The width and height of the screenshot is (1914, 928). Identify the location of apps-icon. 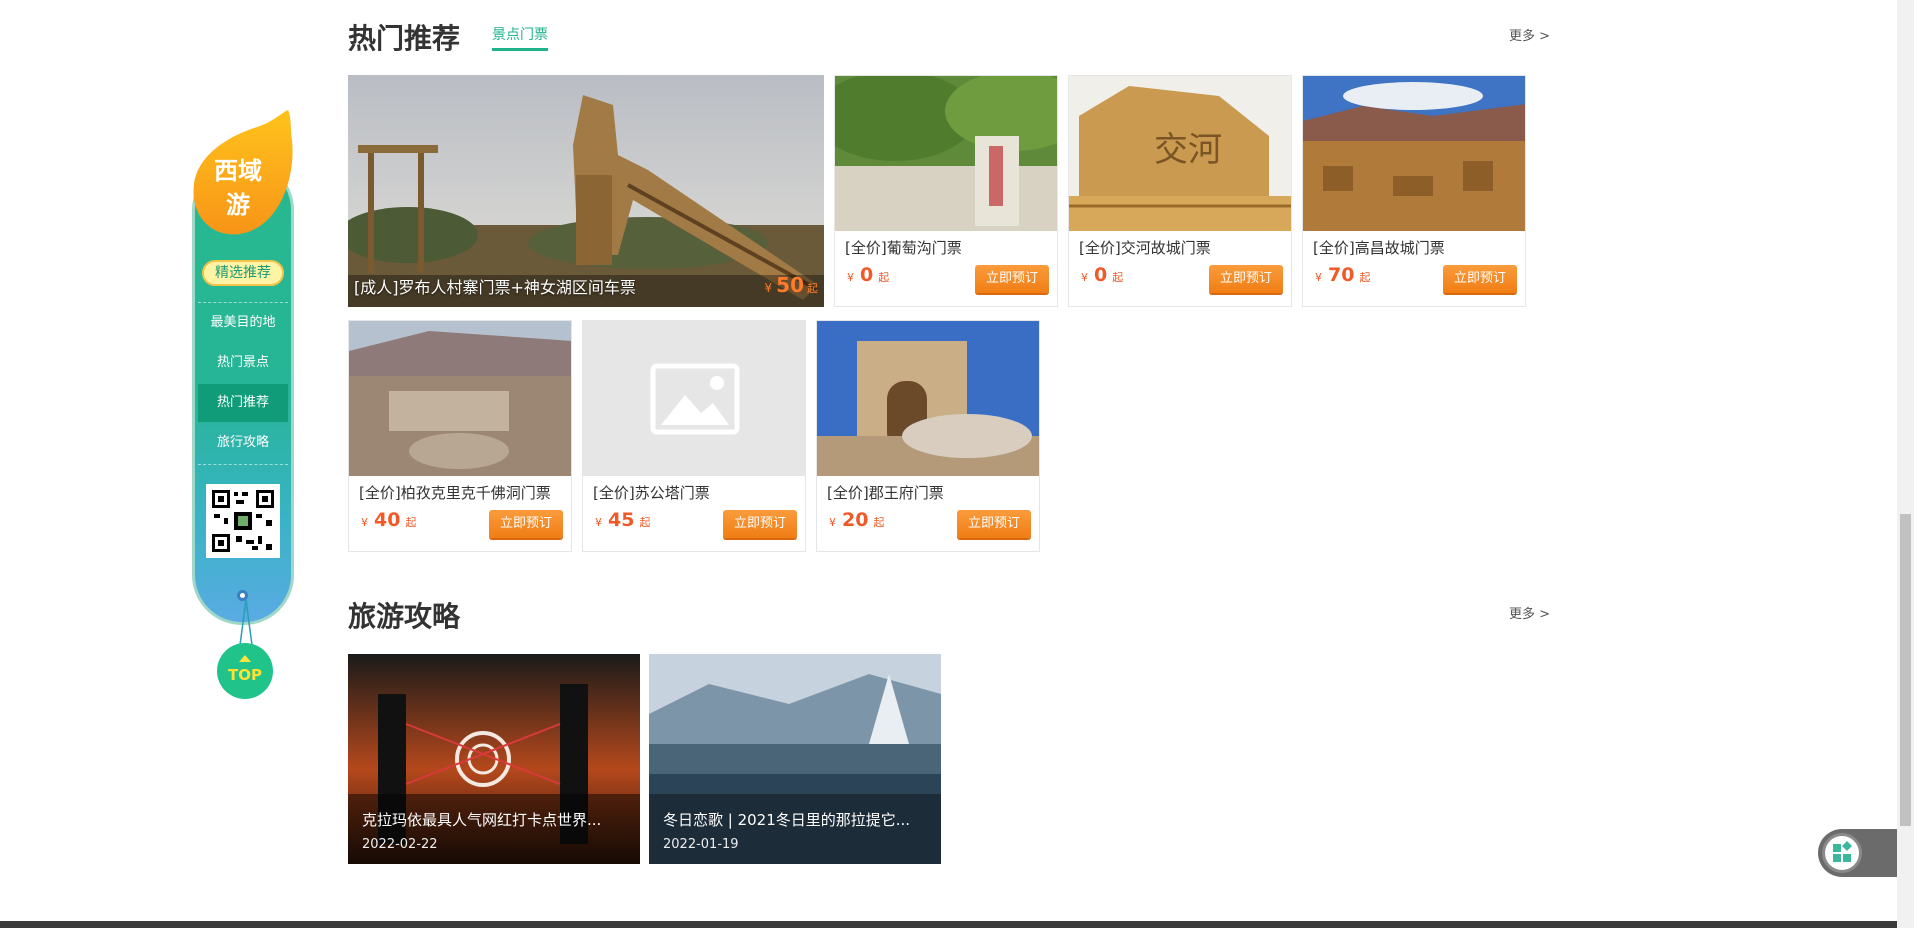
(1842, 853).